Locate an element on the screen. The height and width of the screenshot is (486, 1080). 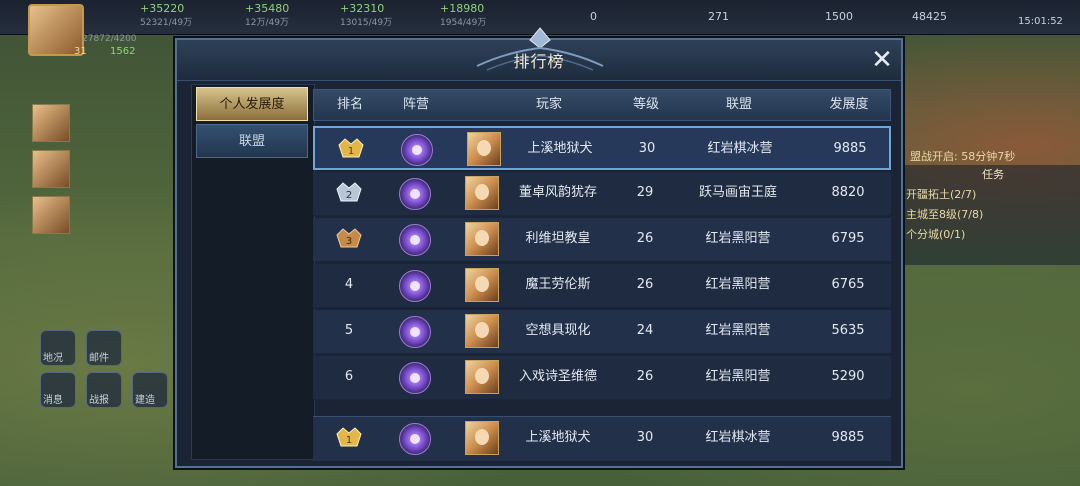
column-alliance: 联盟 is located at coordinates (738, 104).